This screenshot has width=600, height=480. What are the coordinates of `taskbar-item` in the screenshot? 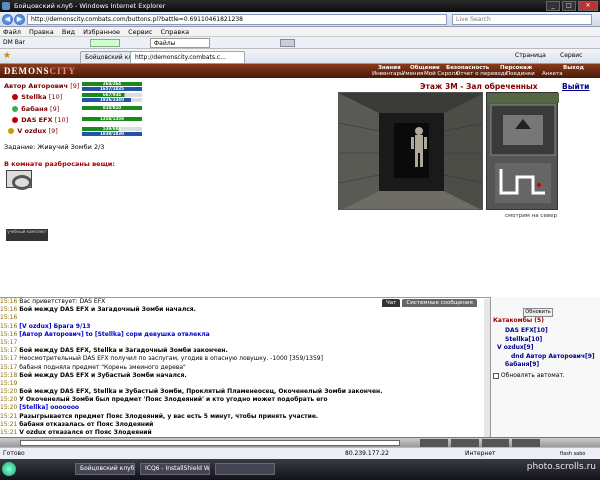 It's located at (245, 469).